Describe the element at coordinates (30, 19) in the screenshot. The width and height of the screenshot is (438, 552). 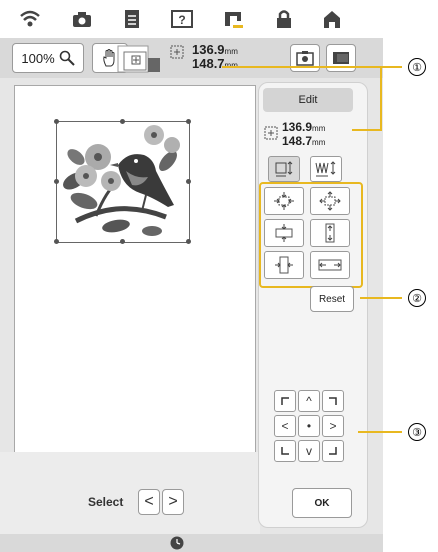
I see `wifi-icon` at that location.